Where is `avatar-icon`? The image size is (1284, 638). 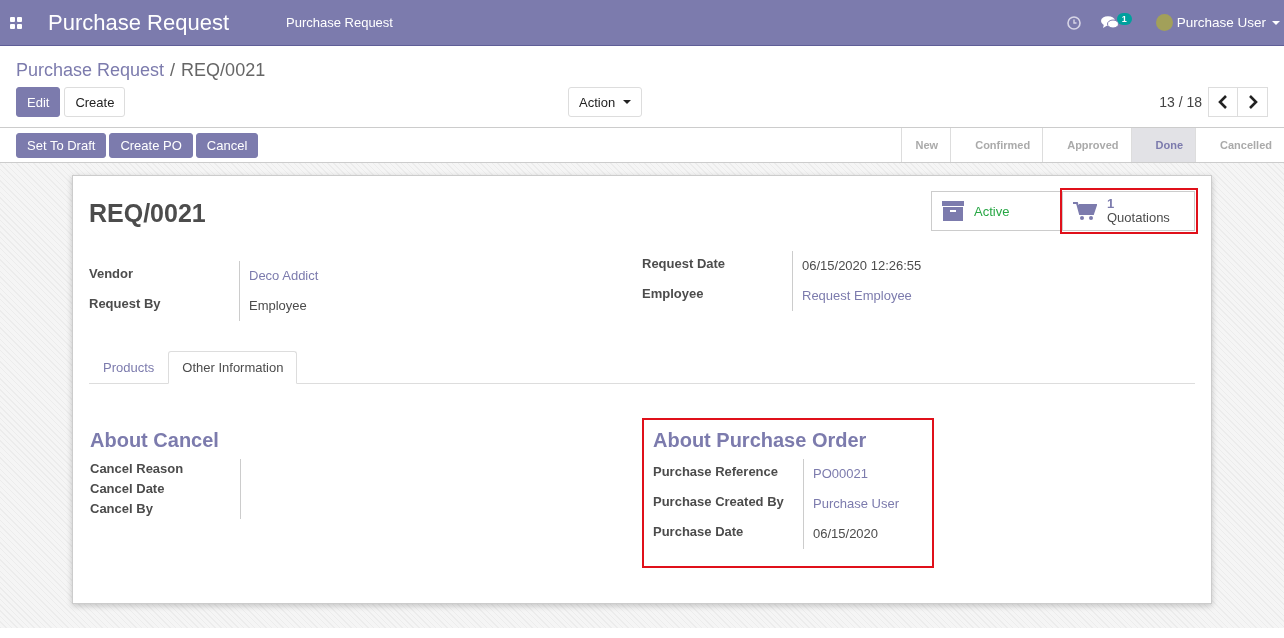
avatar-icon is located at coordinates (1164, 22).